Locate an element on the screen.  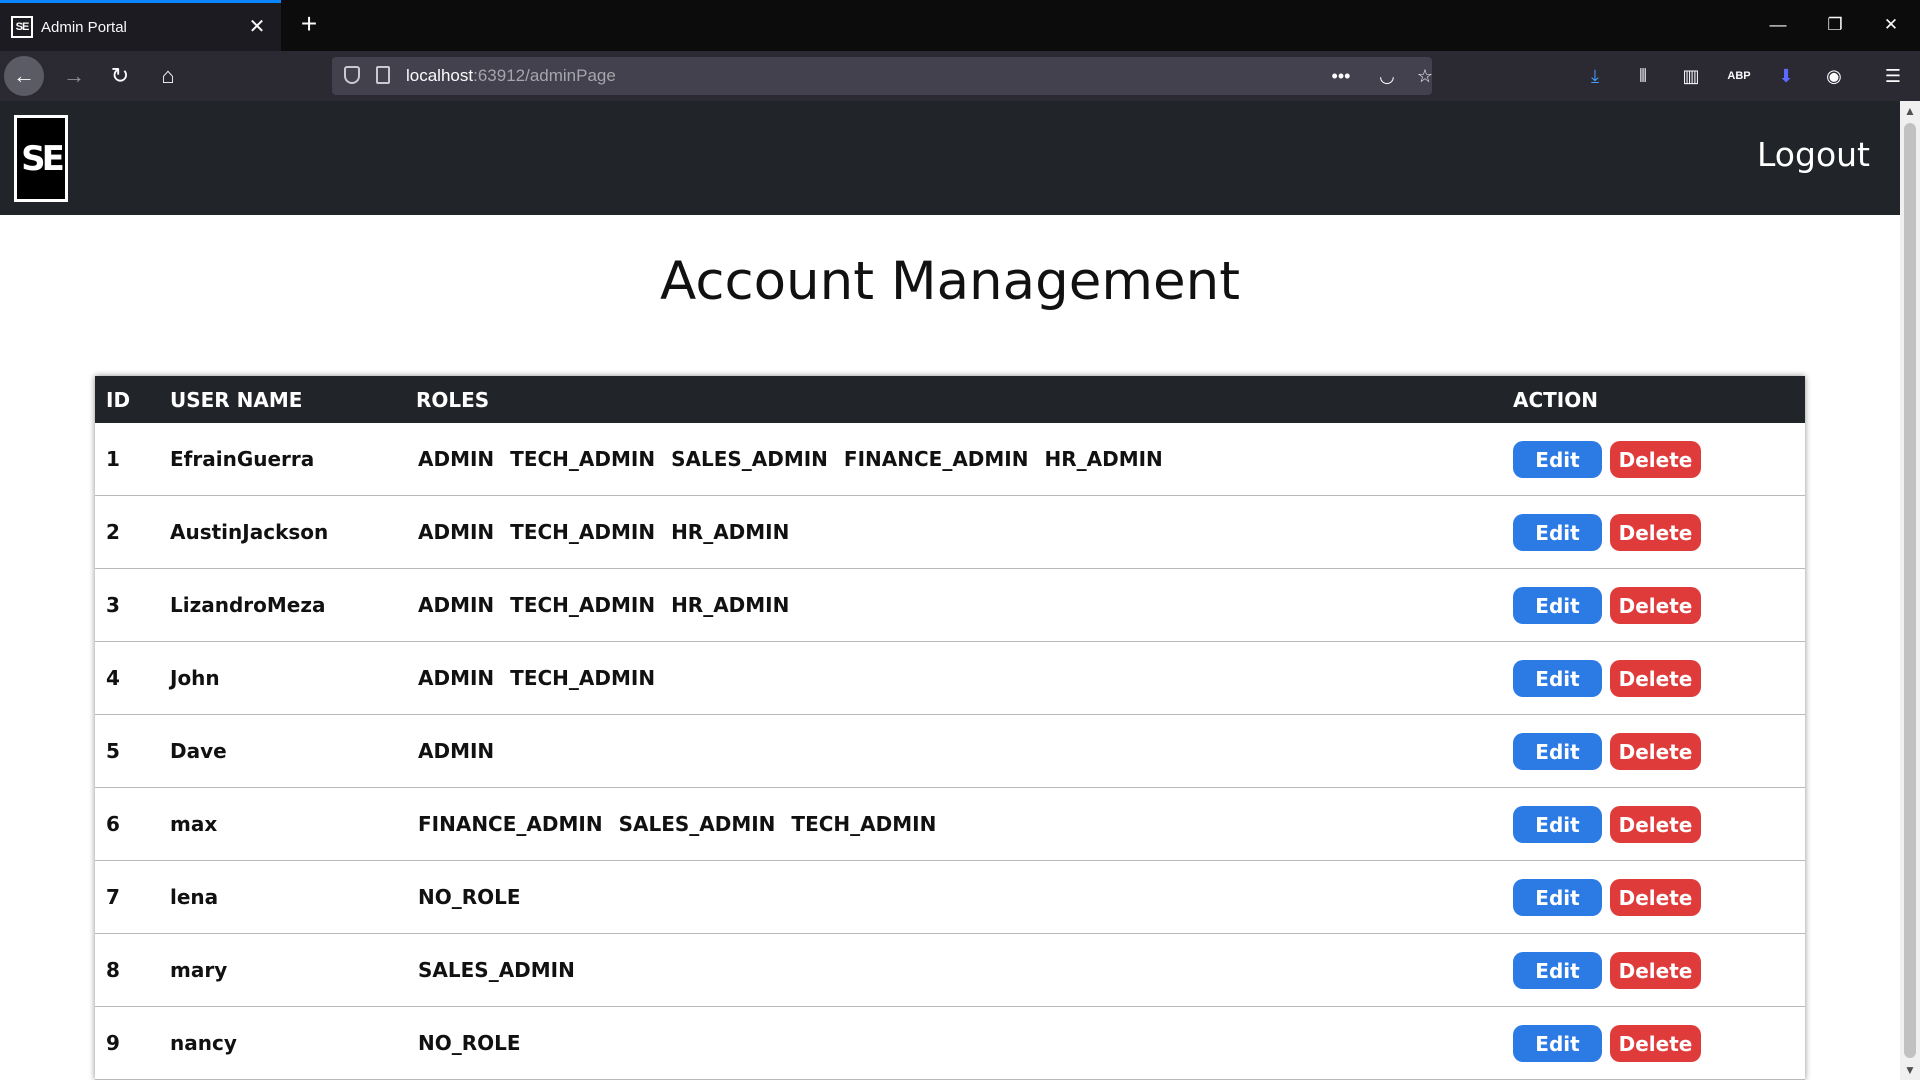
forward-button: → is located at coordinates (74, 76).